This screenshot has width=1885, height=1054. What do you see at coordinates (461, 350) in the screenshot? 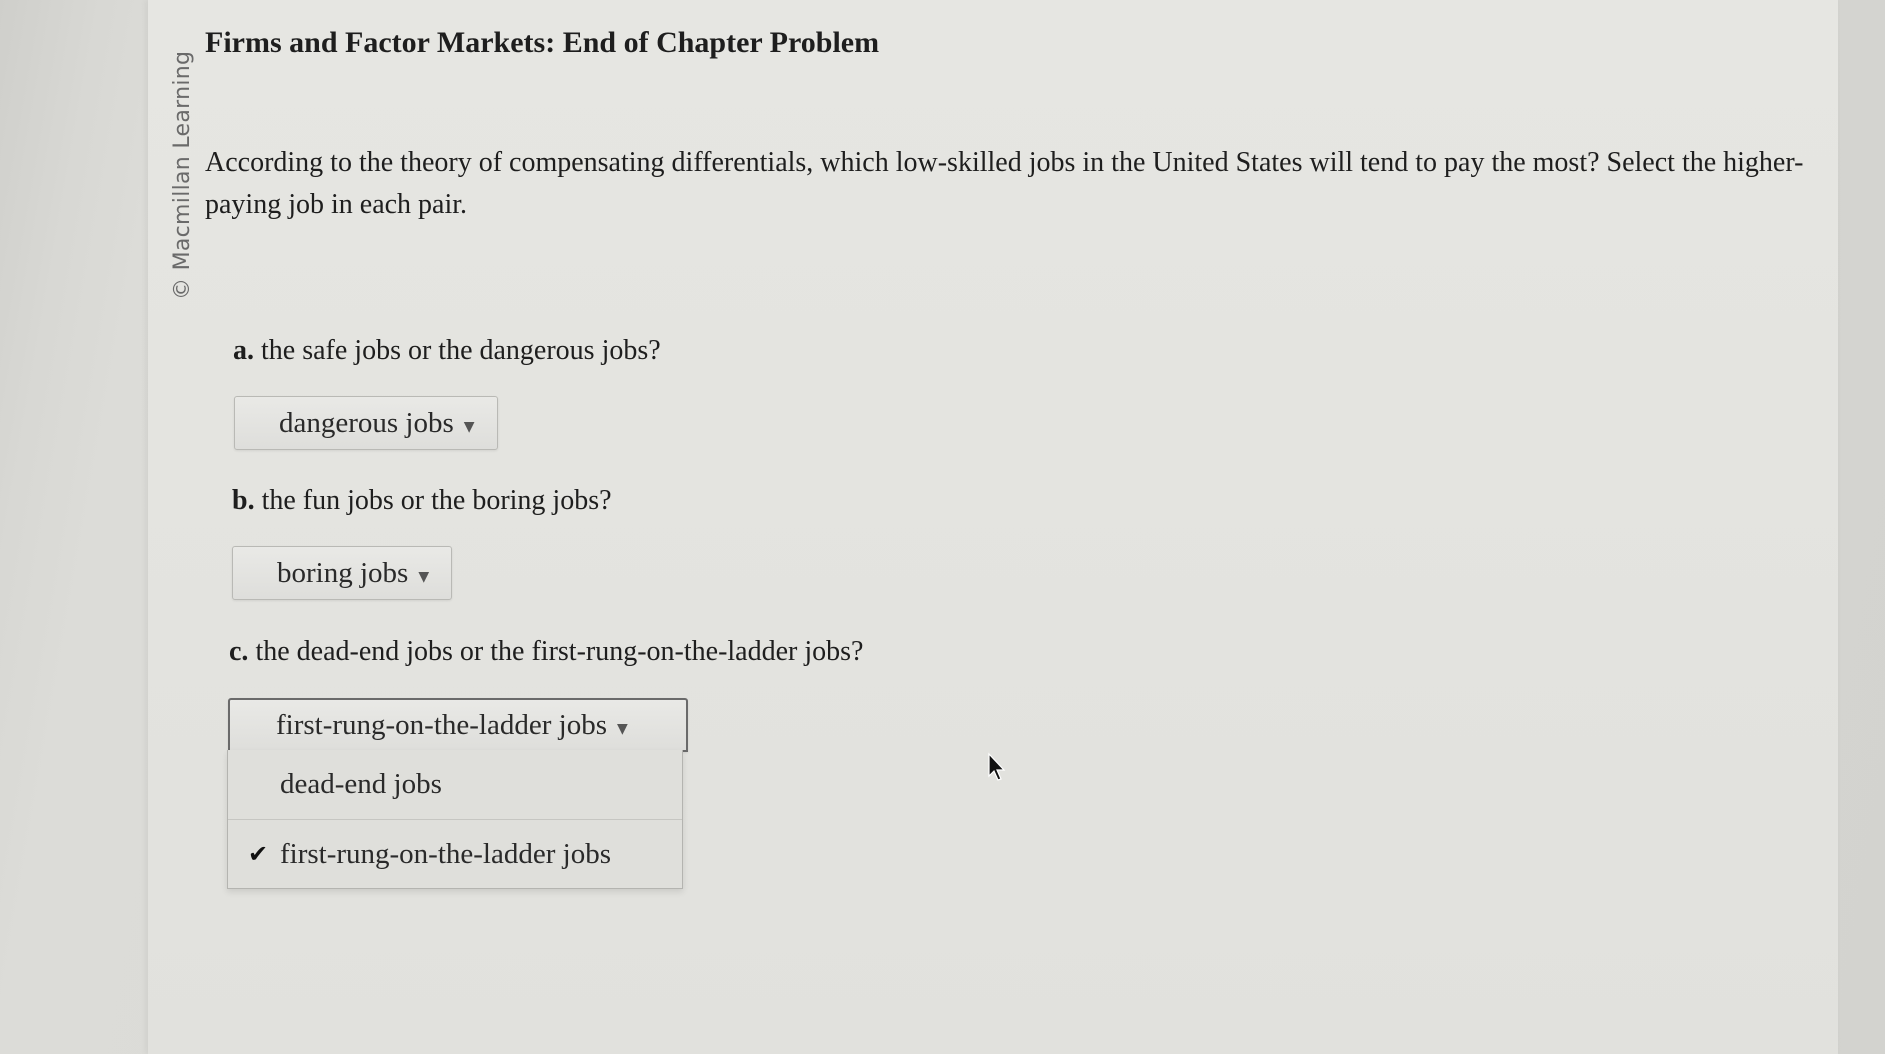
I see `question-a-text: the safe jobs or the dangerous jobs?` at bounding box center [461, 350].